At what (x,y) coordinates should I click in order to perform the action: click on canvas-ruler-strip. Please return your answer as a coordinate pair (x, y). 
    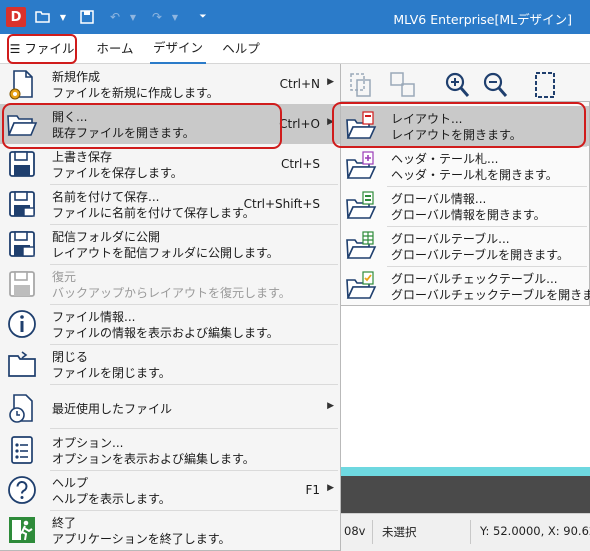
    Looking at the image, I should click on (465, 471).